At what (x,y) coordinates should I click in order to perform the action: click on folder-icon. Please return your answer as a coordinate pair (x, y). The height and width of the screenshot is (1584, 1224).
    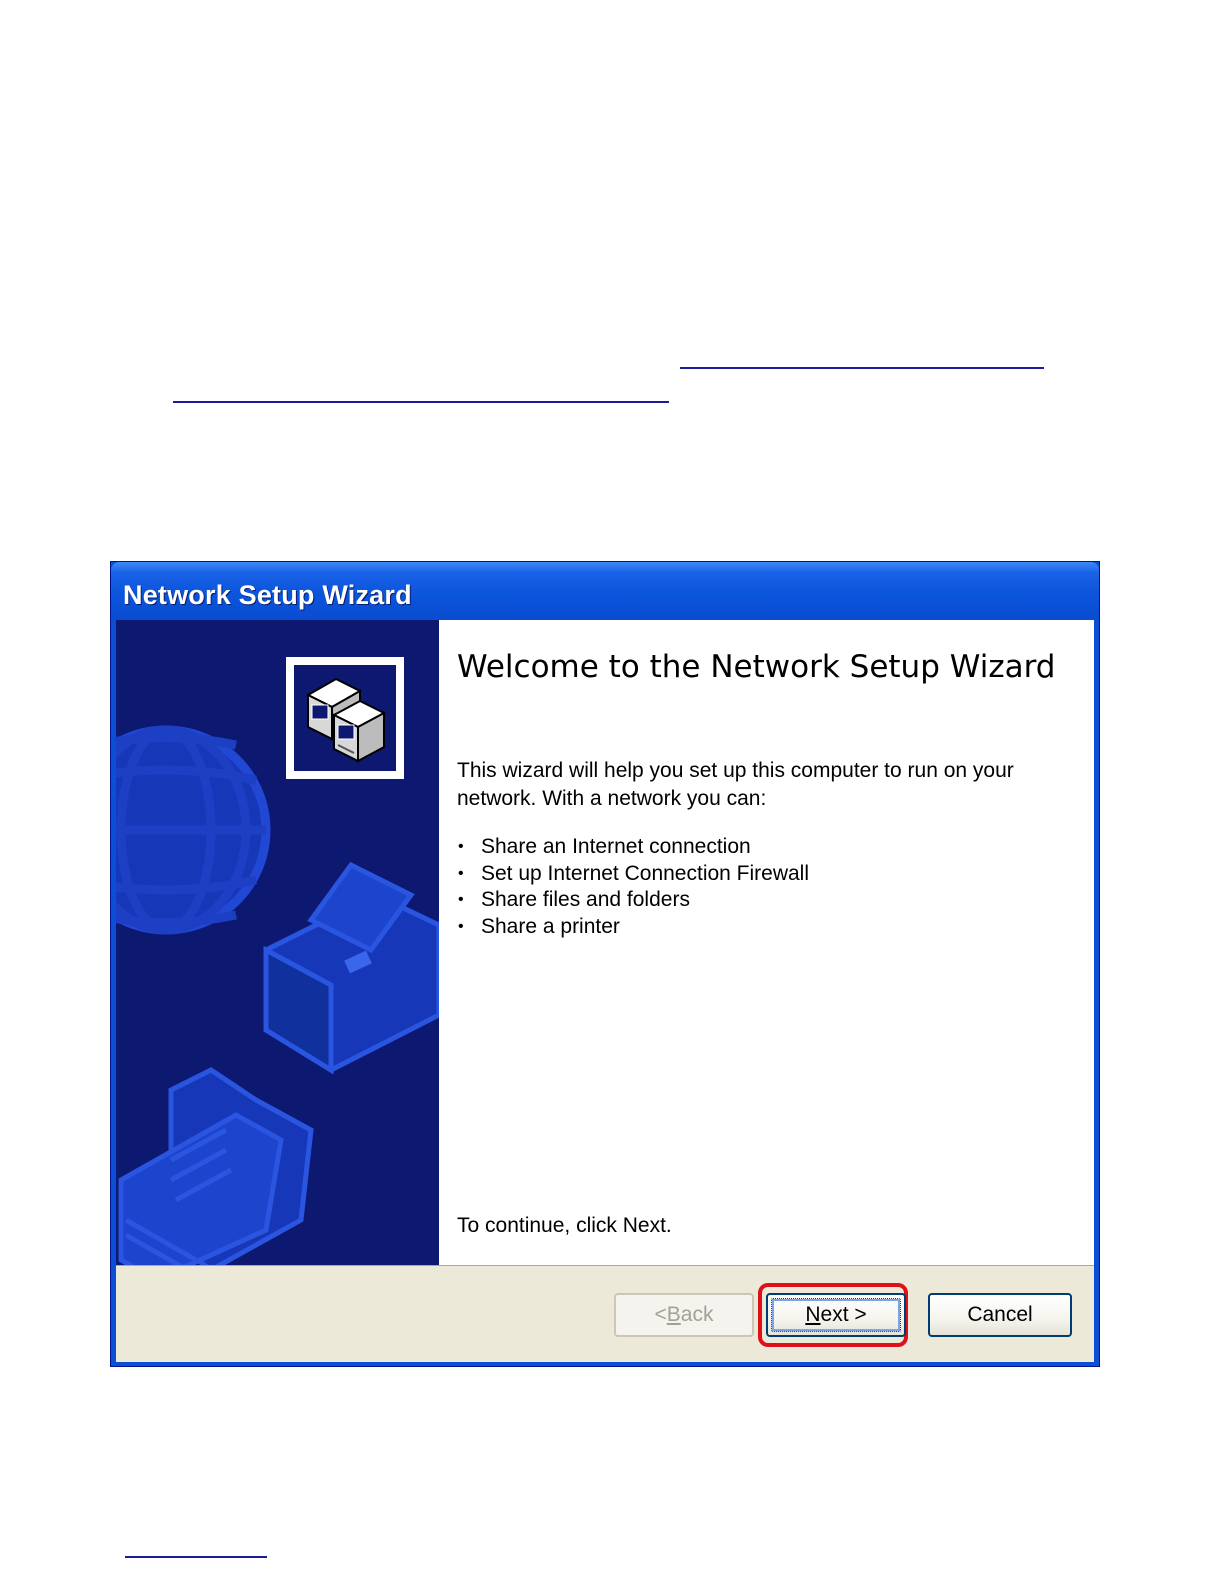
    Looking at the image, I should click on (216, 1166).